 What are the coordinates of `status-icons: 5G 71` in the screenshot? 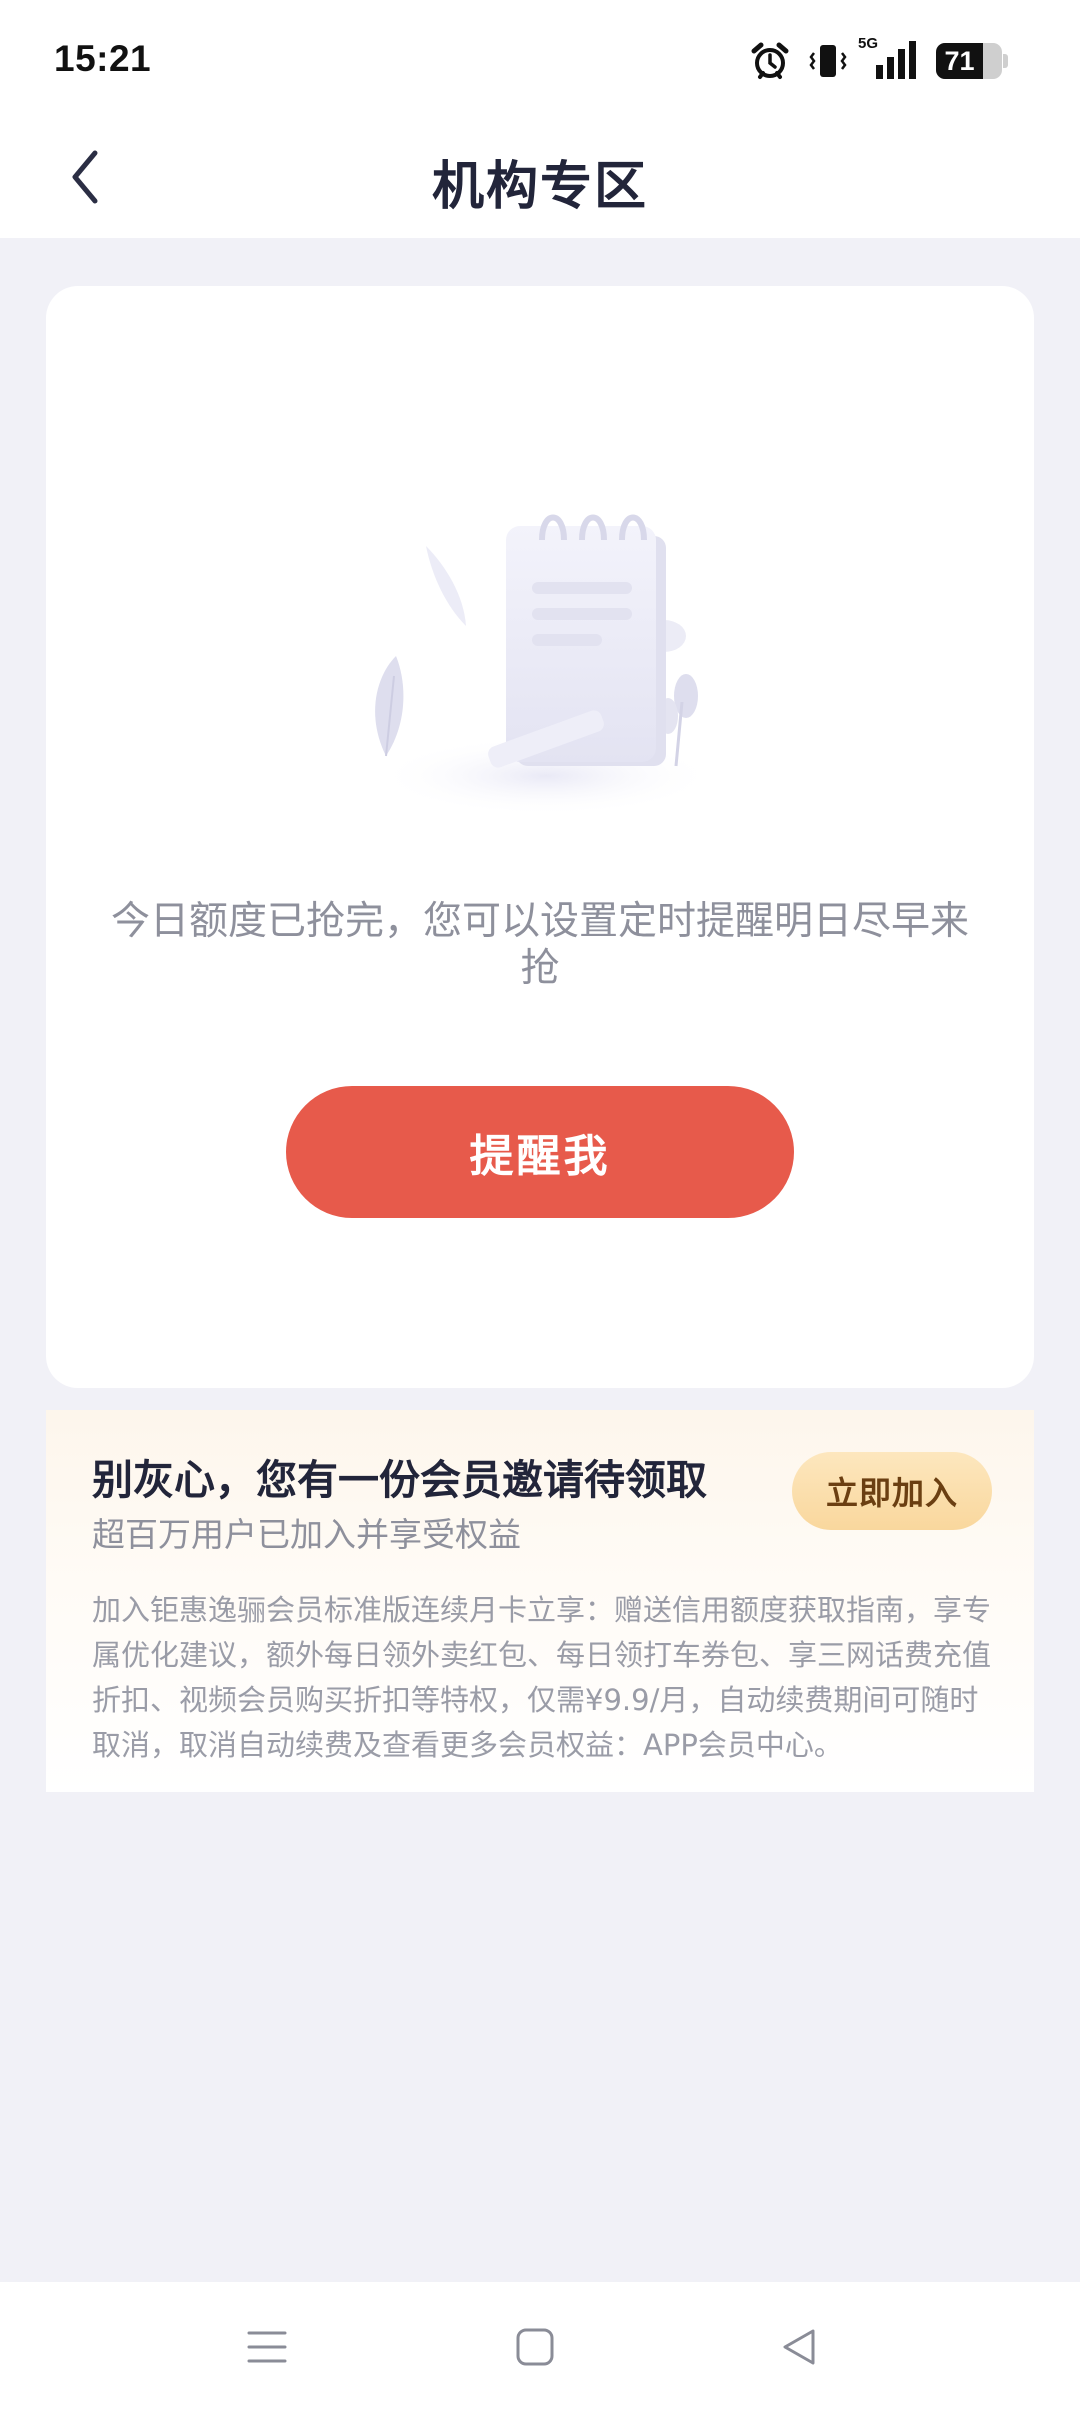 It's located at (879, 59).